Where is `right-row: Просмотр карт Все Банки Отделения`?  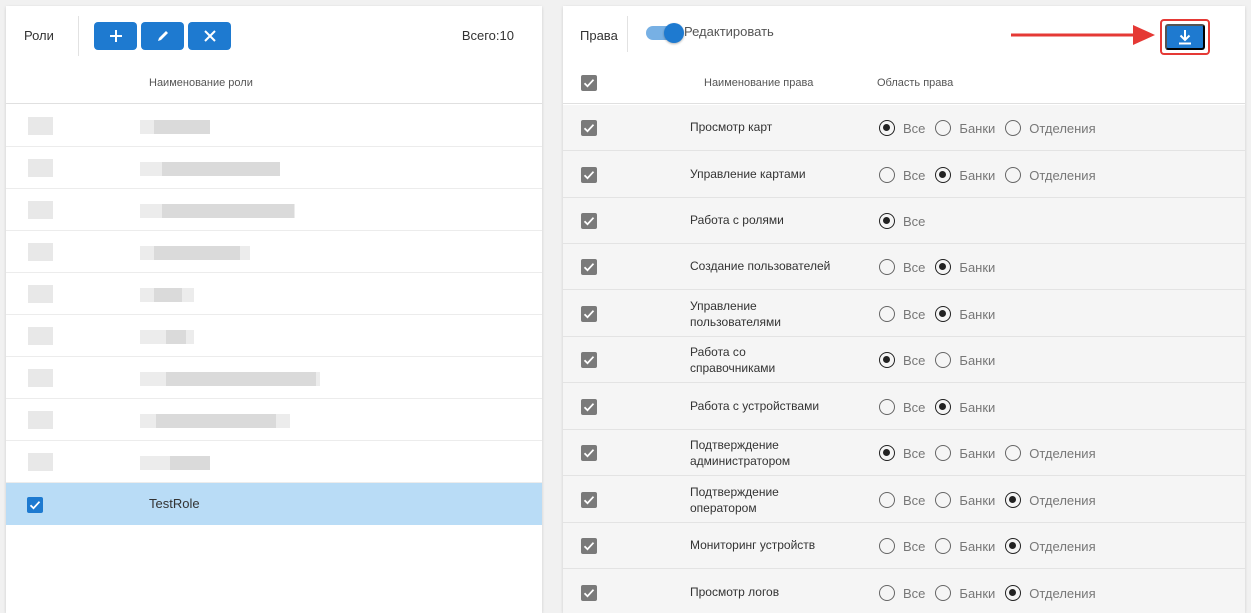 right-row: Просмотр карт Все Банки Отделения is located at coordinates (904, 128).